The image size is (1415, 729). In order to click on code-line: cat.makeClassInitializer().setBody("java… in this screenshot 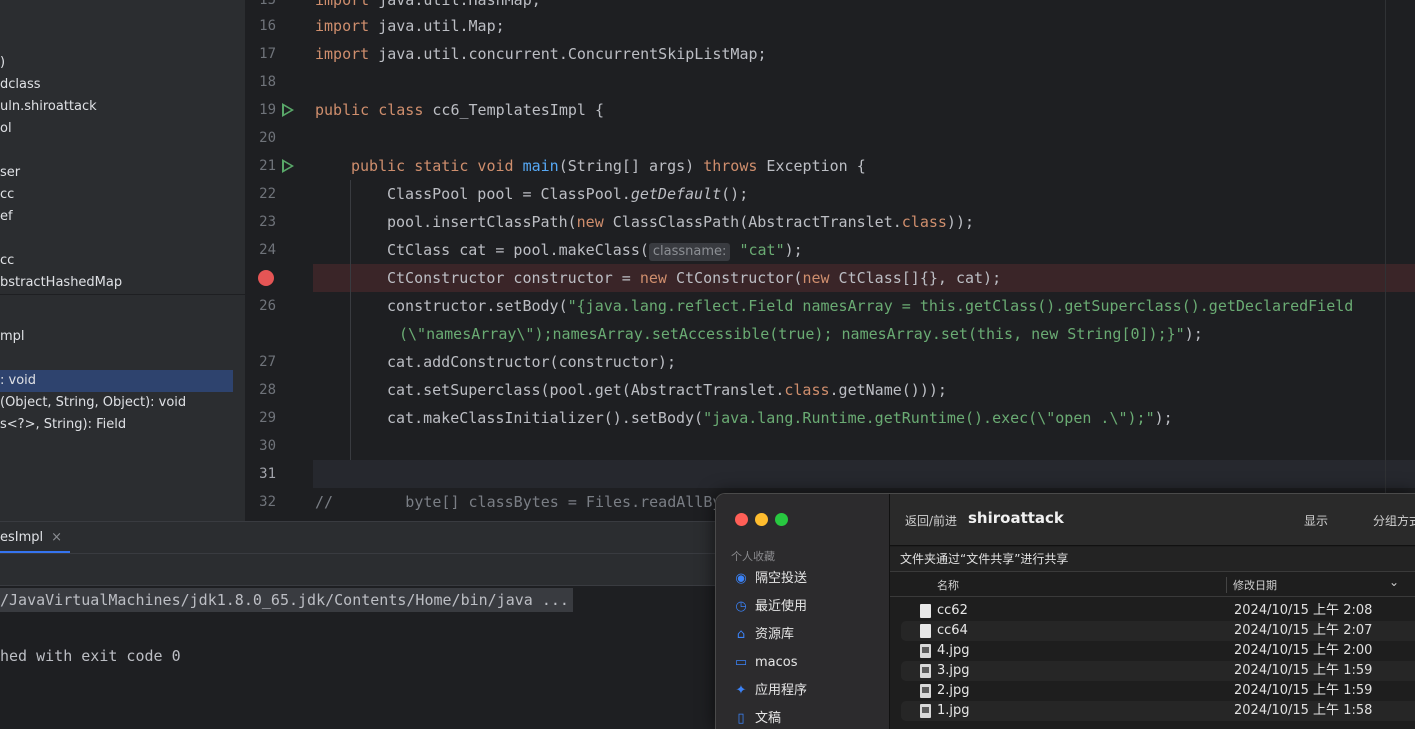, I will do `click(780, 418)`.